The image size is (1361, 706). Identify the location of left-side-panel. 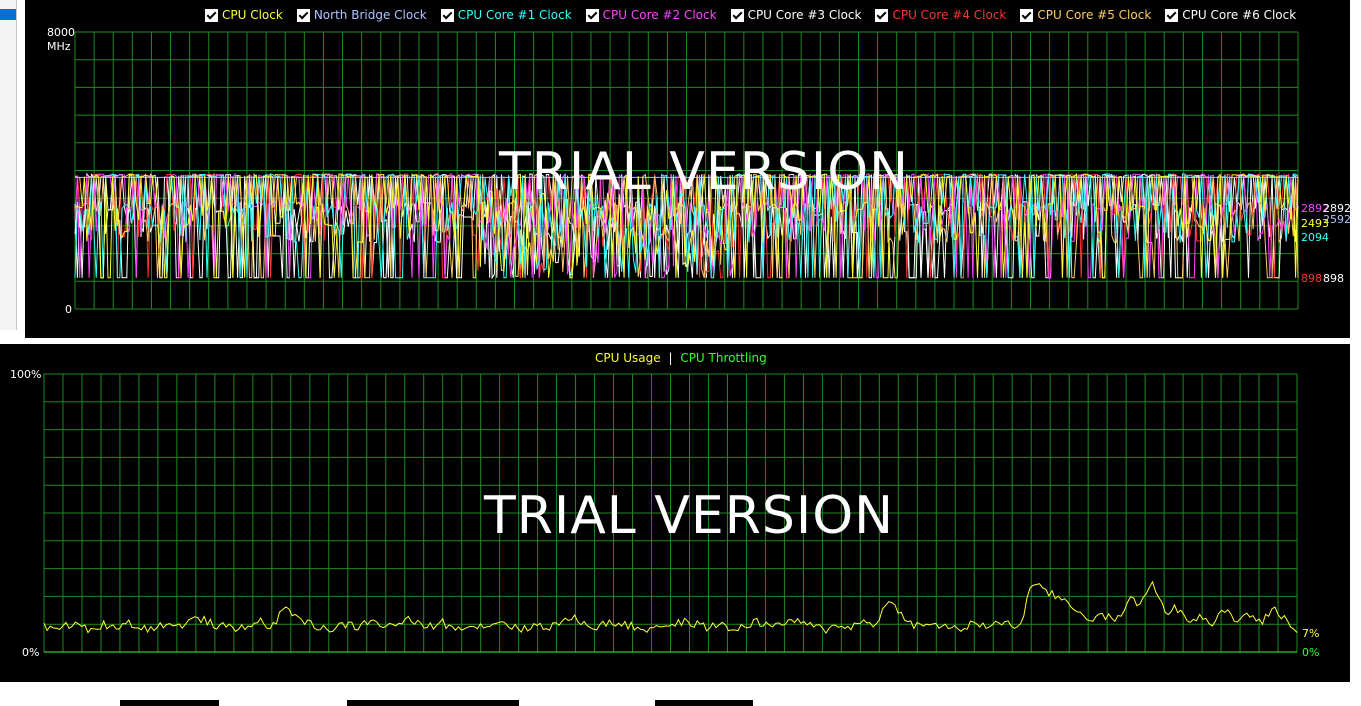
(8, 165).